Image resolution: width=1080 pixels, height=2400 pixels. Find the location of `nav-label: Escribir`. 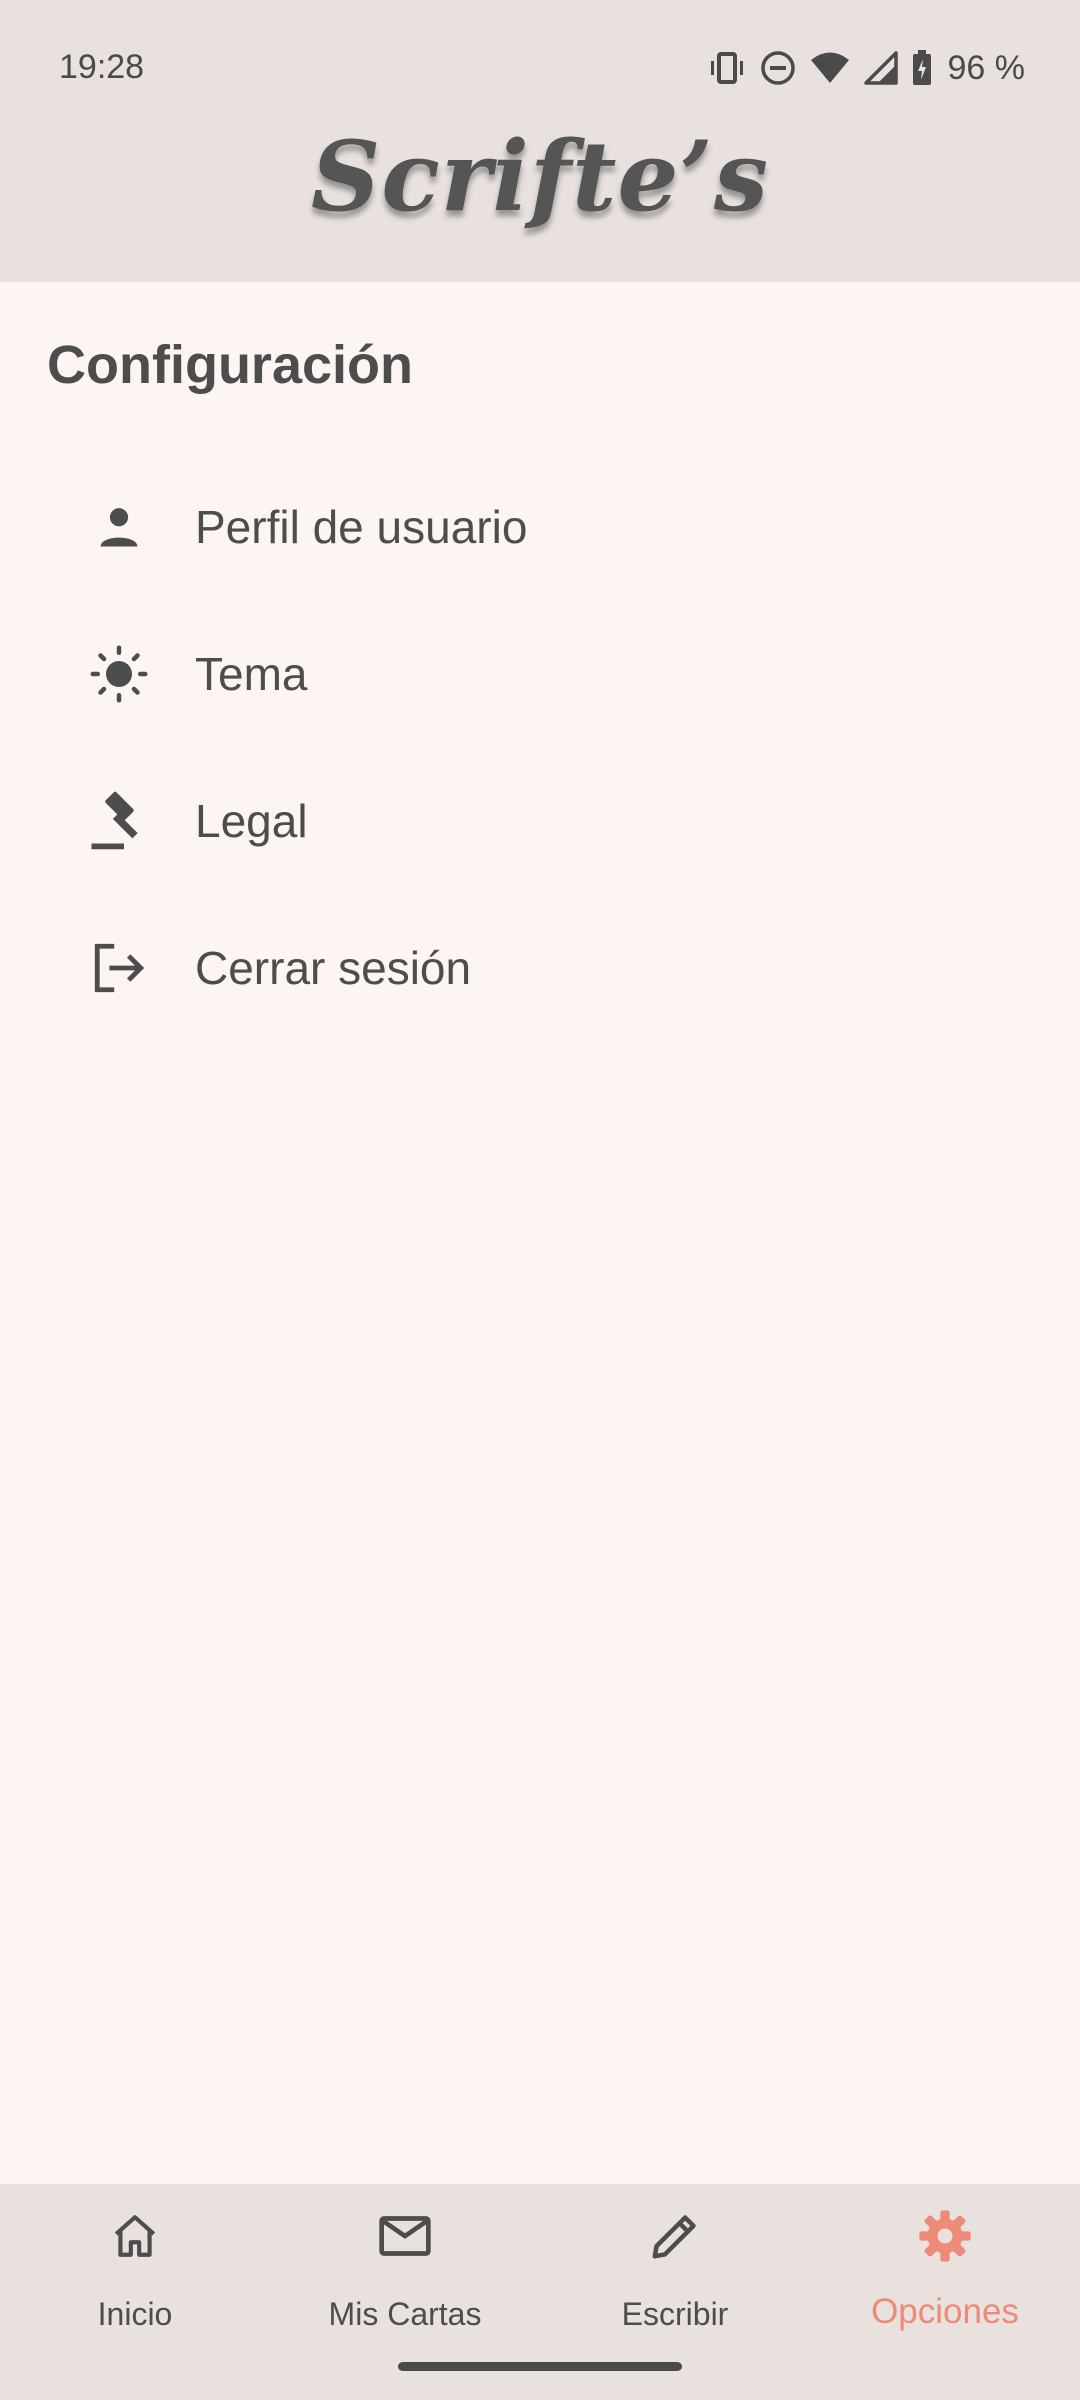

nav-label: Escribir is located at coordinates (675, 2314).